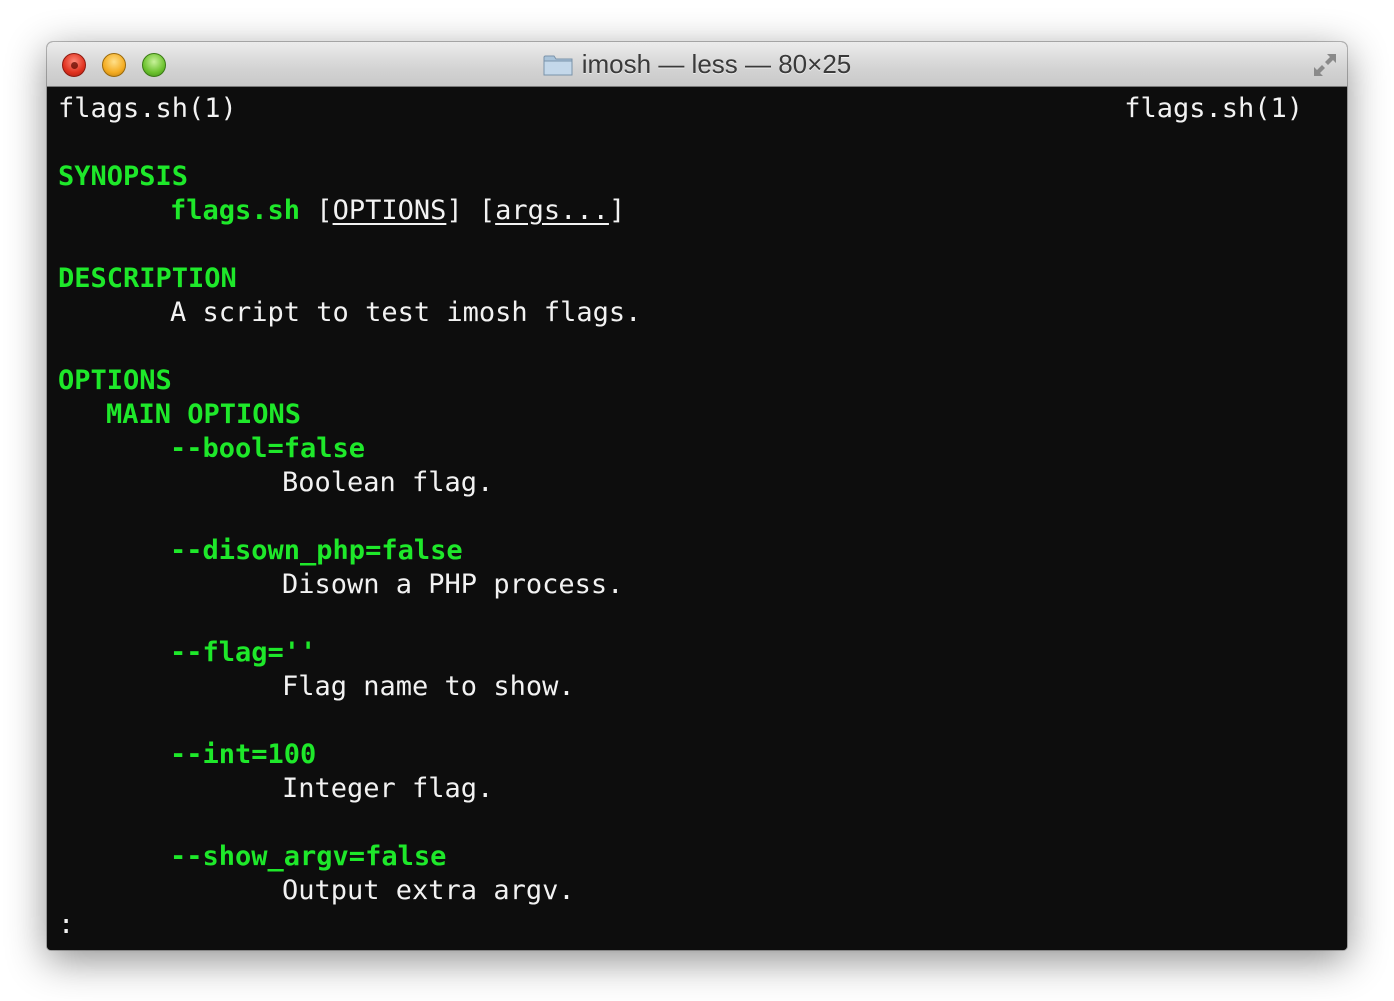 The width and height of the screenshot is (1394, 1001). What do you see at coordinates (558, 65) in the screenshot?
I see `folder-icon` at bounding box center [558, 65].